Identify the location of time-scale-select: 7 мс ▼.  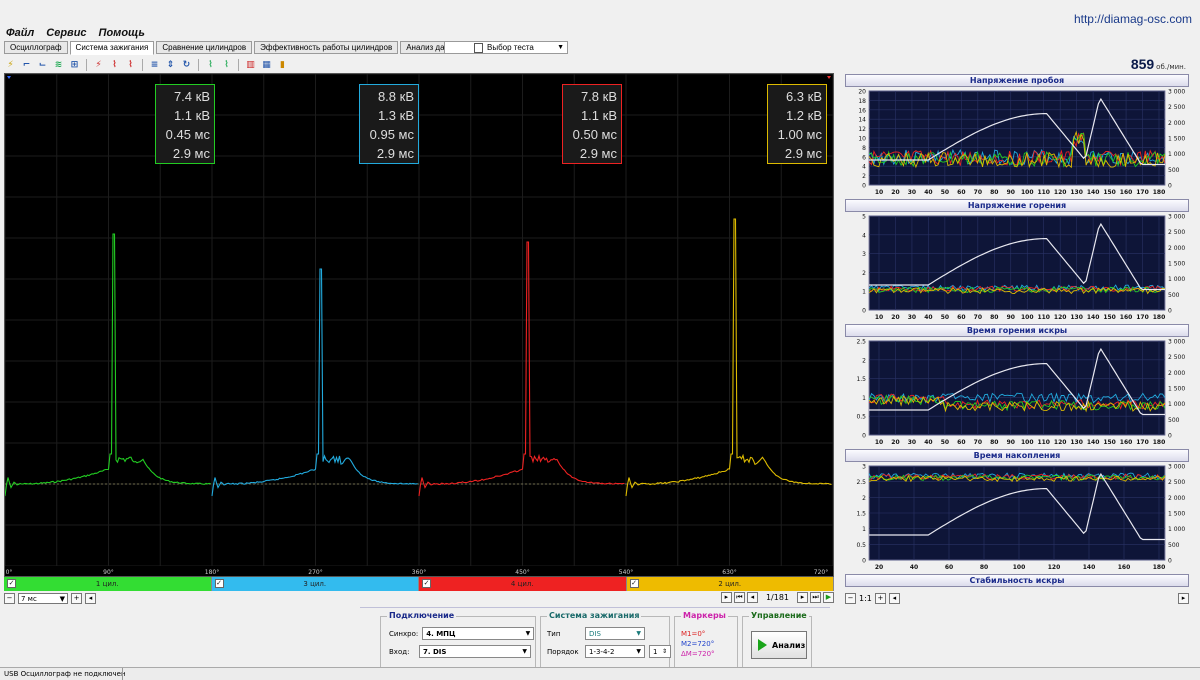
(43, 598).